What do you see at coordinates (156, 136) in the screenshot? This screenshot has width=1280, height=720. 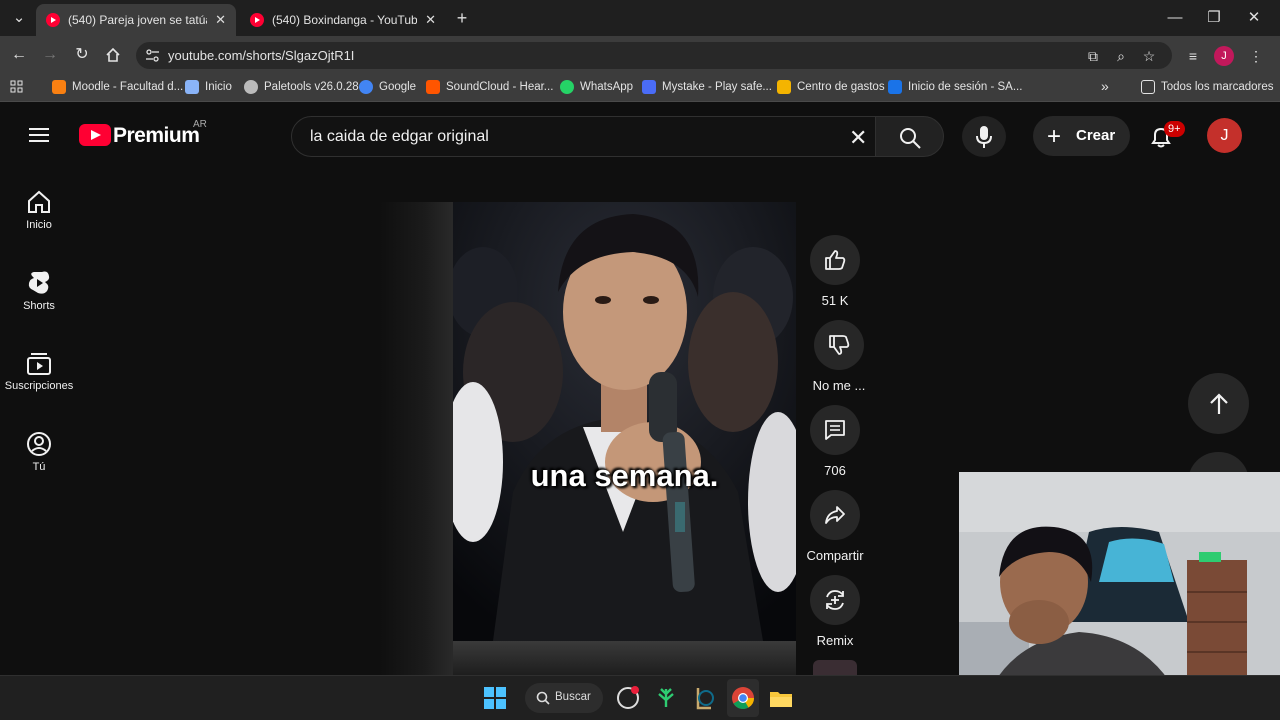 I see `logo-text: Premium` at bounding box center [156, 136].